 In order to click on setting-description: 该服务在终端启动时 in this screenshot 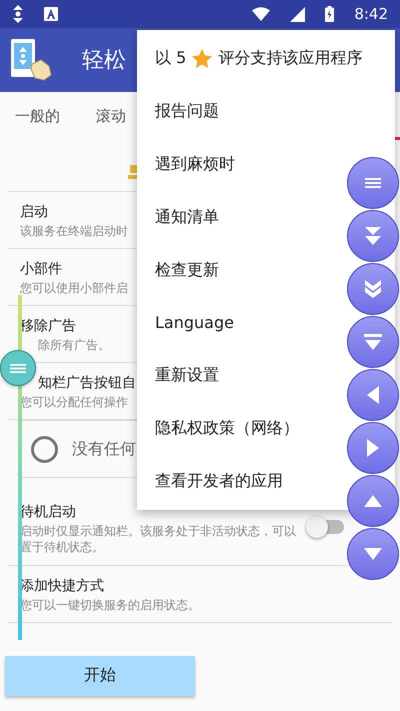, I will do `click(74, 232)`.